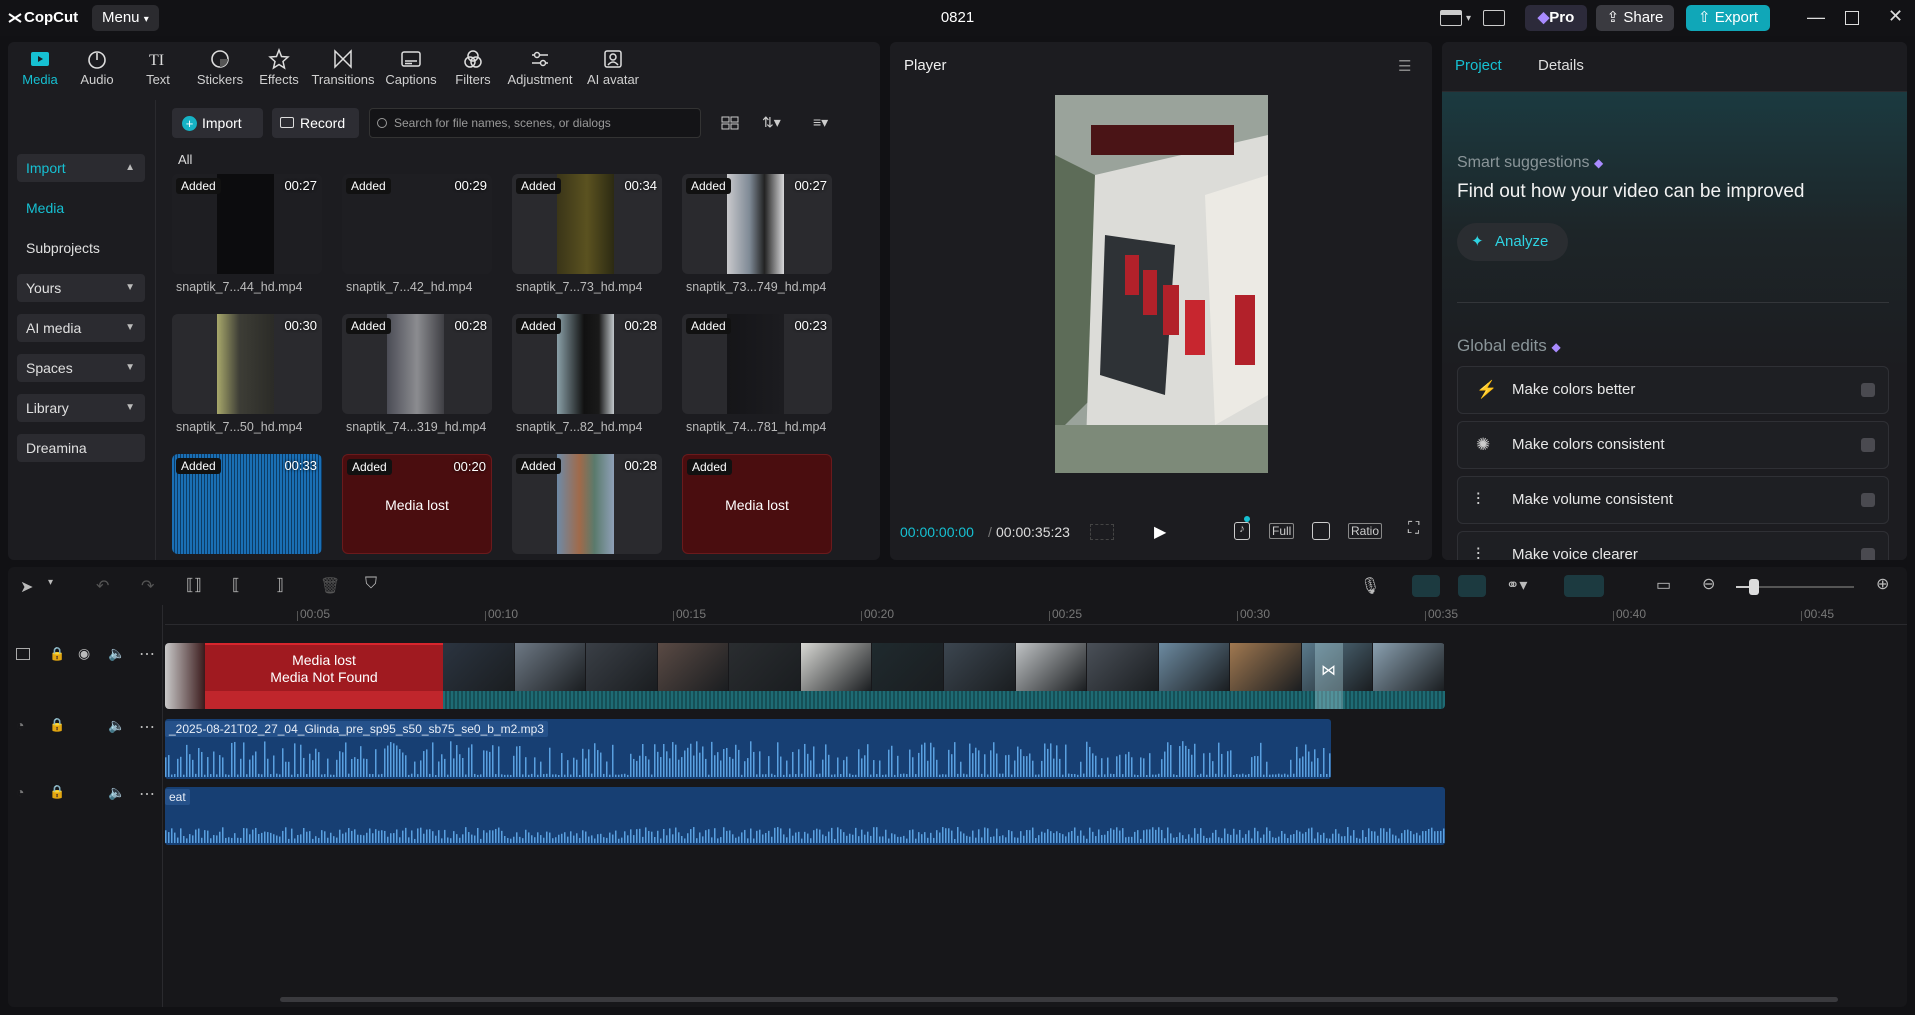 This screenshot has height=1015, width=1915. What do you see at coordinates (757, 364) in the screenshot?
I see `media-card: Added 00:23` at bounding box center [757, 364].